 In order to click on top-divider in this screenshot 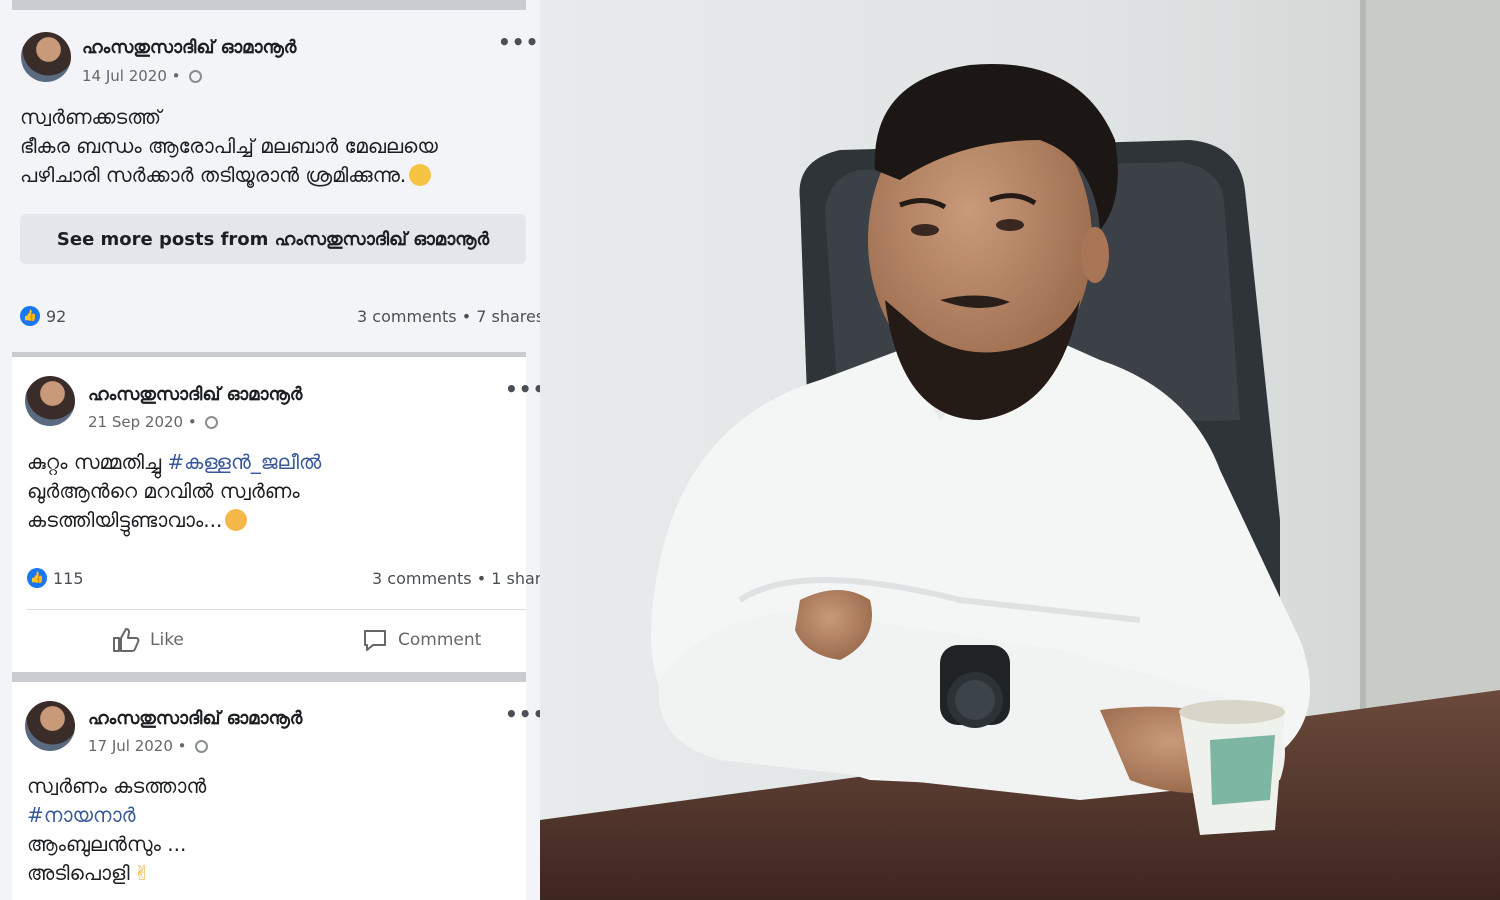, I will do `click(269, 5)`.